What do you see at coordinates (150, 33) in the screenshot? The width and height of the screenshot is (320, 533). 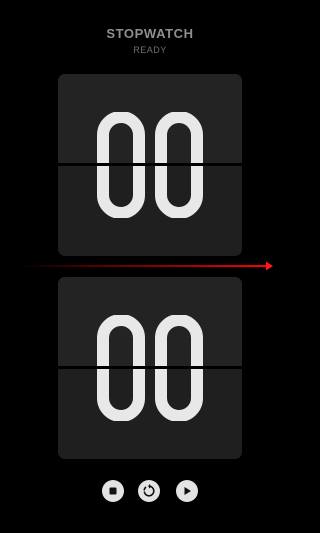 I see `app-title: STOPWATCH` at bounding box center [150, 33].